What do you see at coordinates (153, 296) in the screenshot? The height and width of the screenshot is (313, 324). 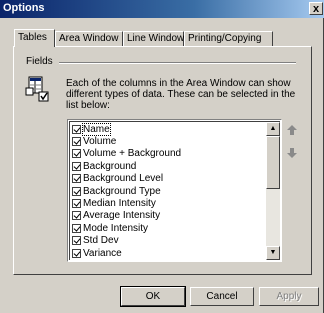 I see `ok-button: OK` at bounding box center [153, 296].